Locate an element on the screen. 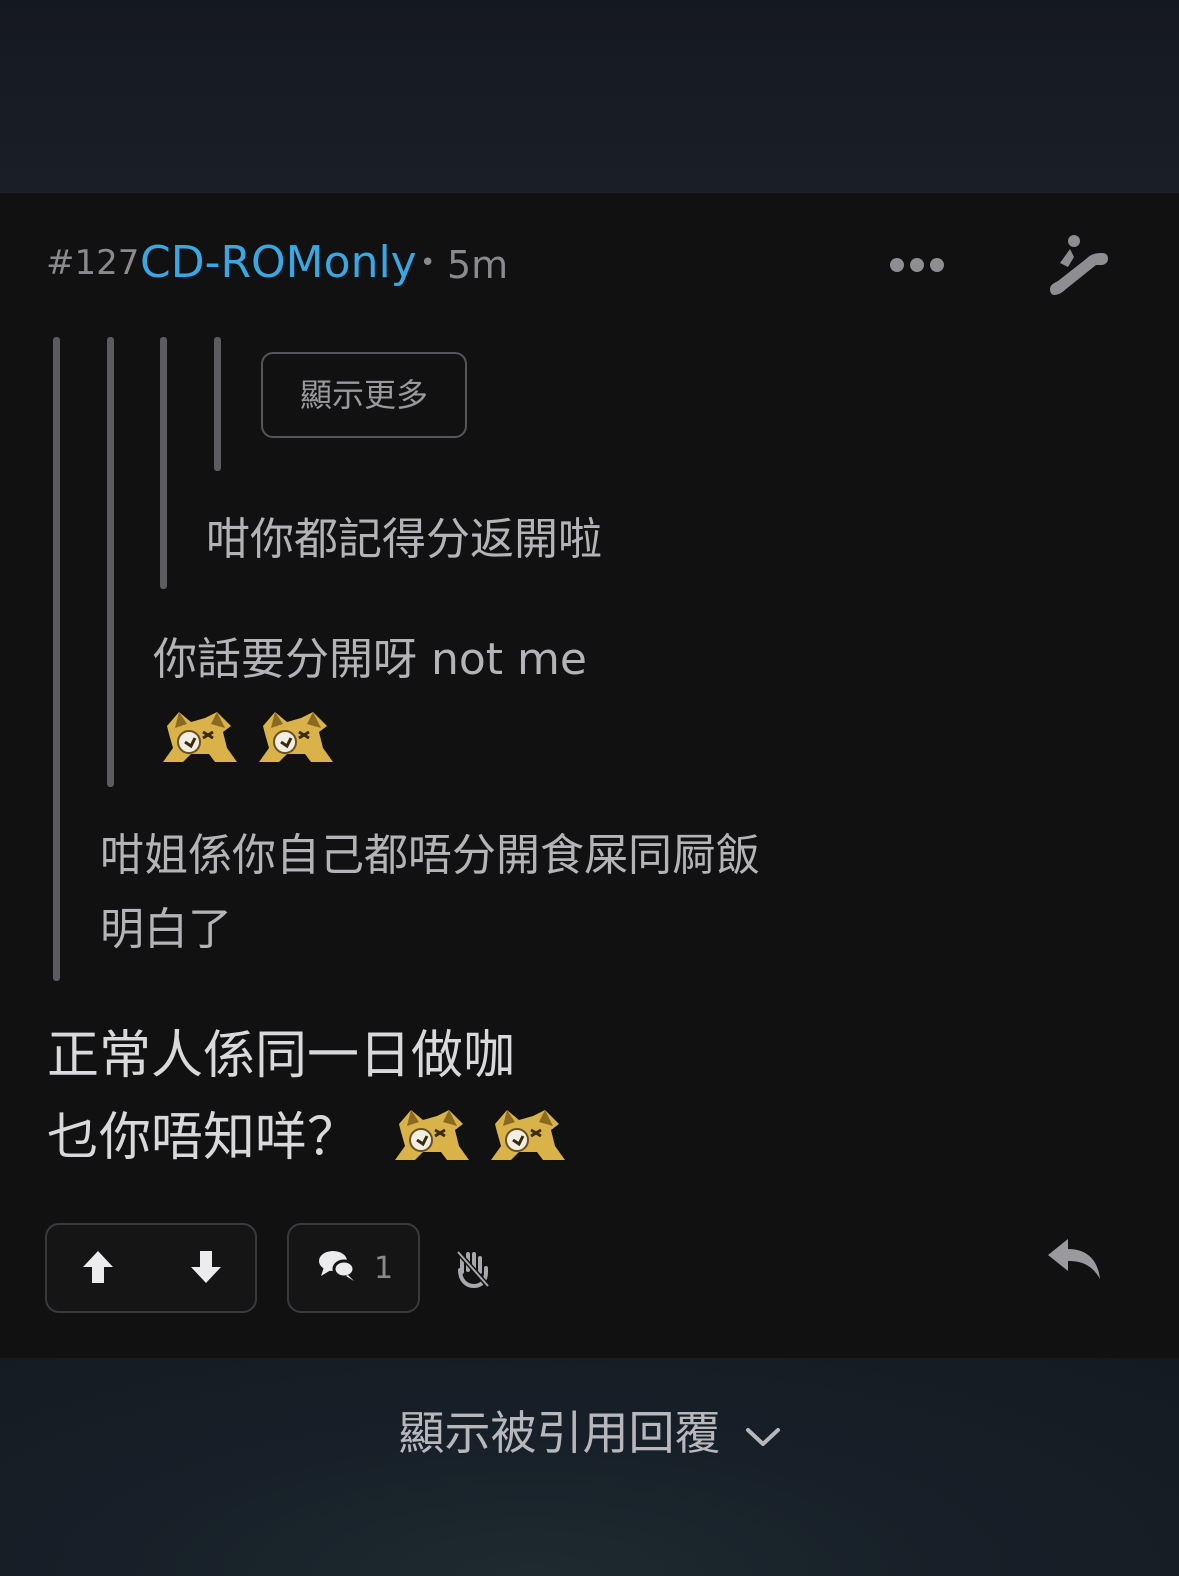  previous-post-area is located at coordinates (589, 96).